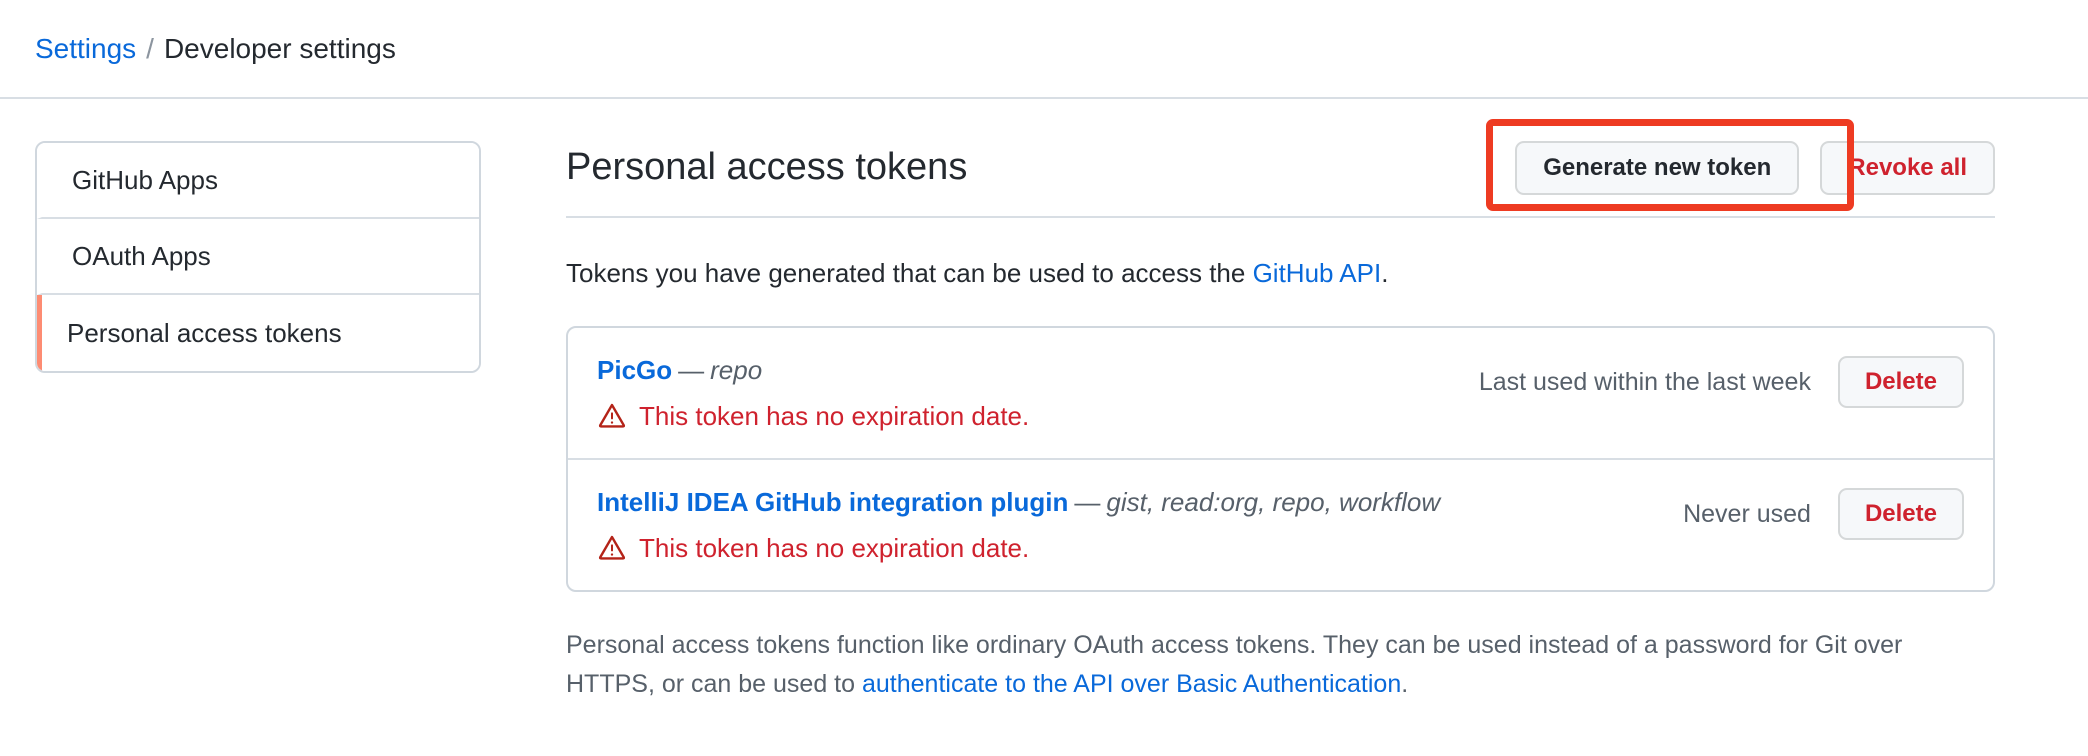 This screenshot has height=756, width=2088. I want to click on sidebar-item-label: Personal access tokens, so click(204, 332).